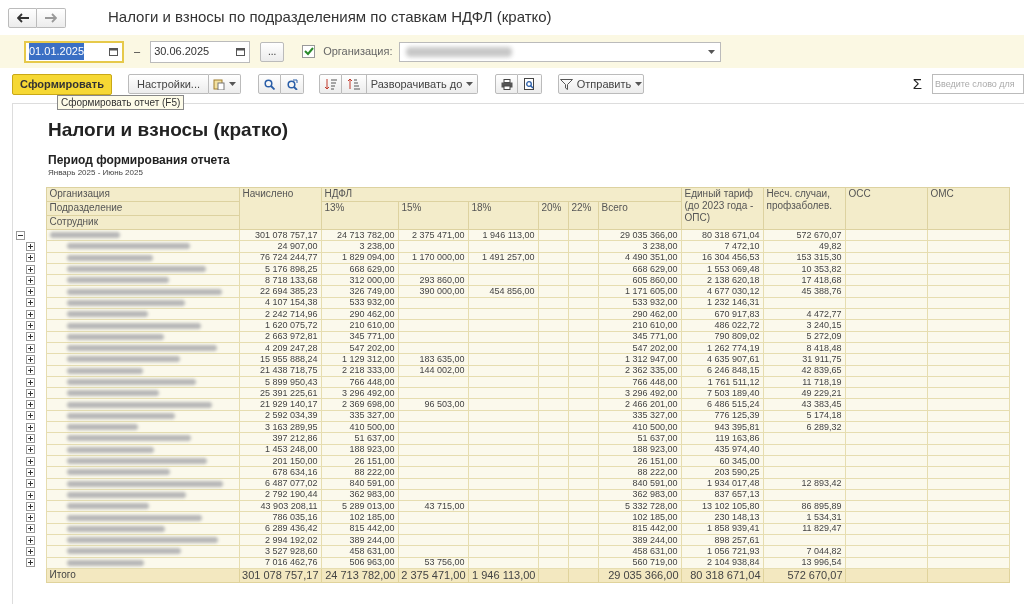 The image size is (1024, 604). Describe the element at coordinates (200, 51) in the screenshot. I see `date-field: 30.06.2025` at that location.